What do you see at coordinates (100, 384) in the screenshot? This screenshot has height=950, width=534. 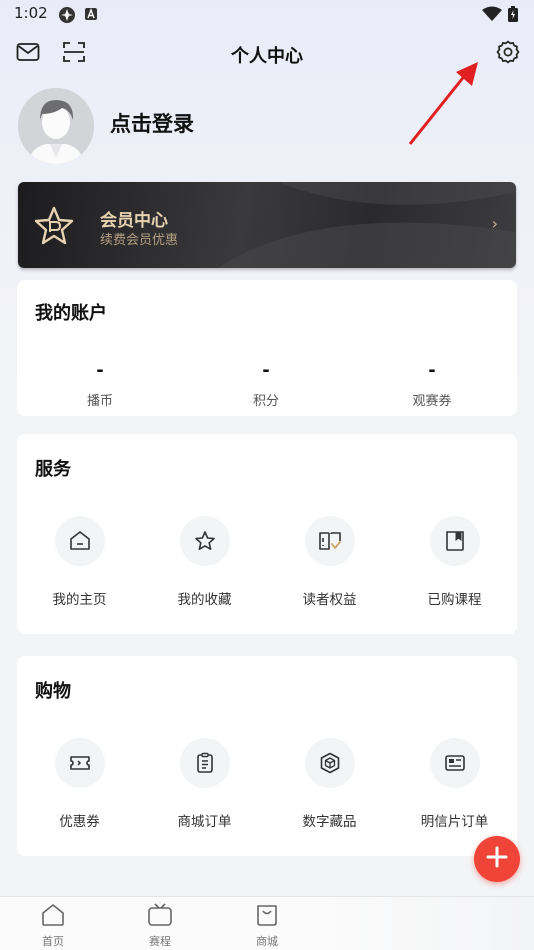 I see `stat-coins: - 播币` at bounding box center [100, 384].